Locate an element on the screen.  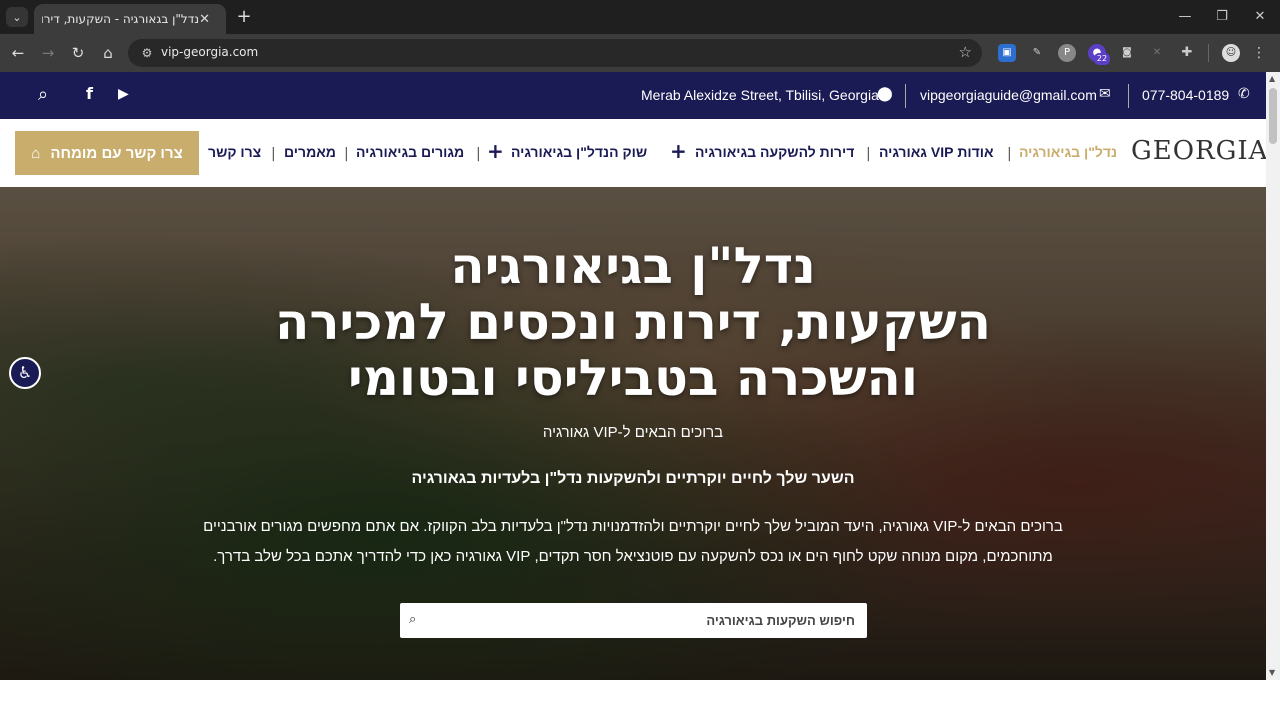
tab-search-button: ⌄ is located at coordinates (17, 17).